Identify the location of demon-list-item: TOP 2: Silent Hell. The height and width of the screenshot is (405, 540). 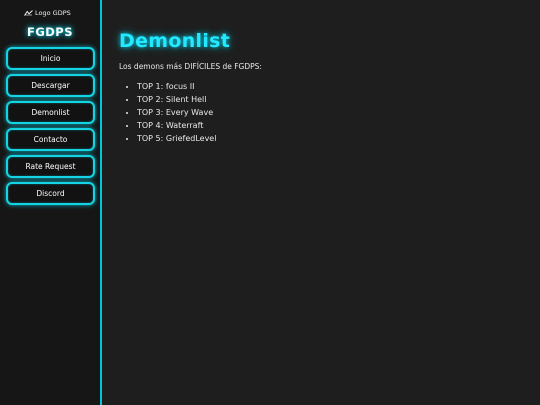
(176, 99).